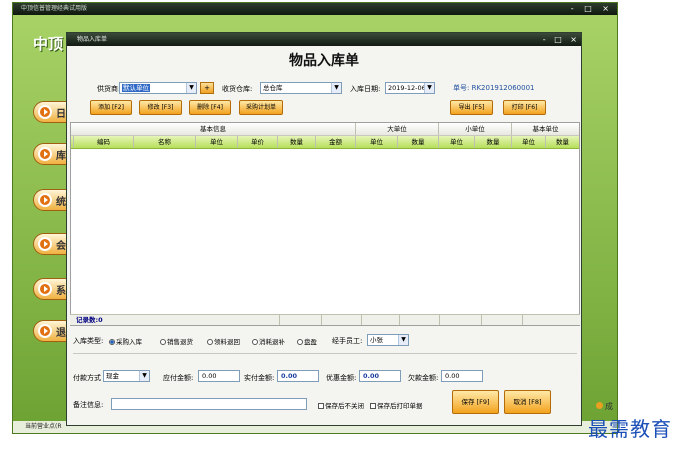 The width and height of the screenshot is (680, 456). I want to click on col-base-qty: 数量, so click(562, 142).